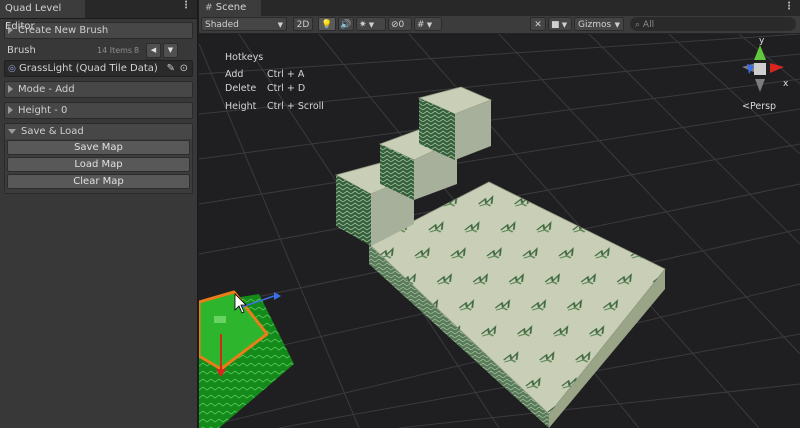 The width and height of the screenshot is (800, 428). Describe the element at coordinates (98, 164) in the screenshot. I see `load-map-button: Load Map` at that location.